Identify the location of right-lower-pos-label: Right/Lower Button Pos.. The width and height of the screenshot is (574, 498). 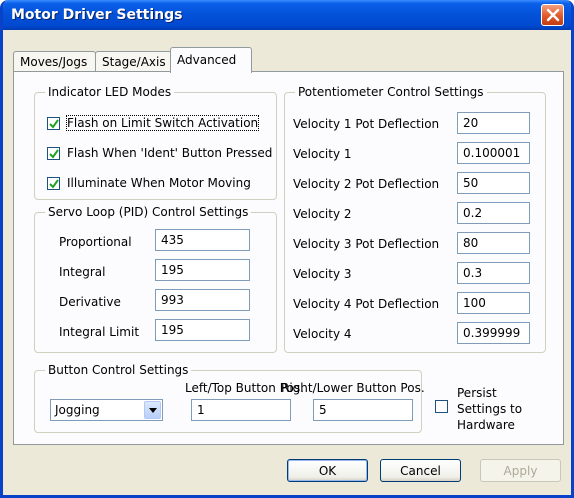
(353, 388).